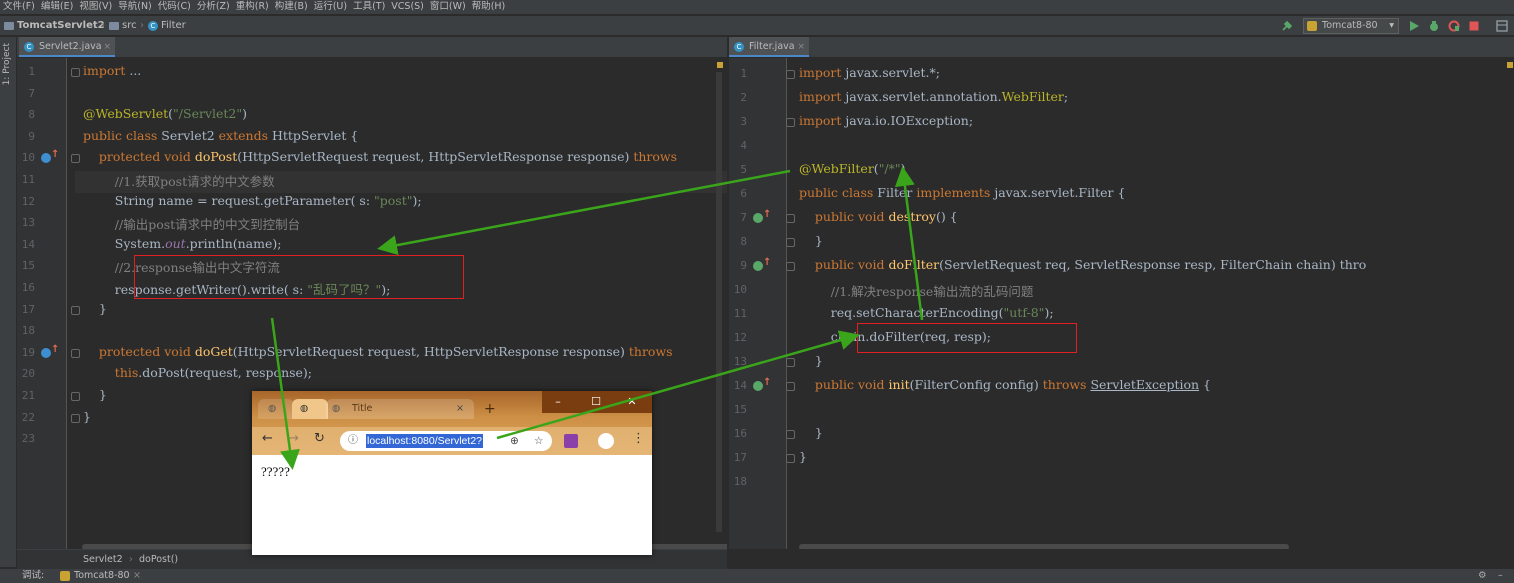 This screenshot has width=1514, height=583. Describe the element at coordinates (293, 438) in the screenshot. I see `forward-icon: →` at that location.